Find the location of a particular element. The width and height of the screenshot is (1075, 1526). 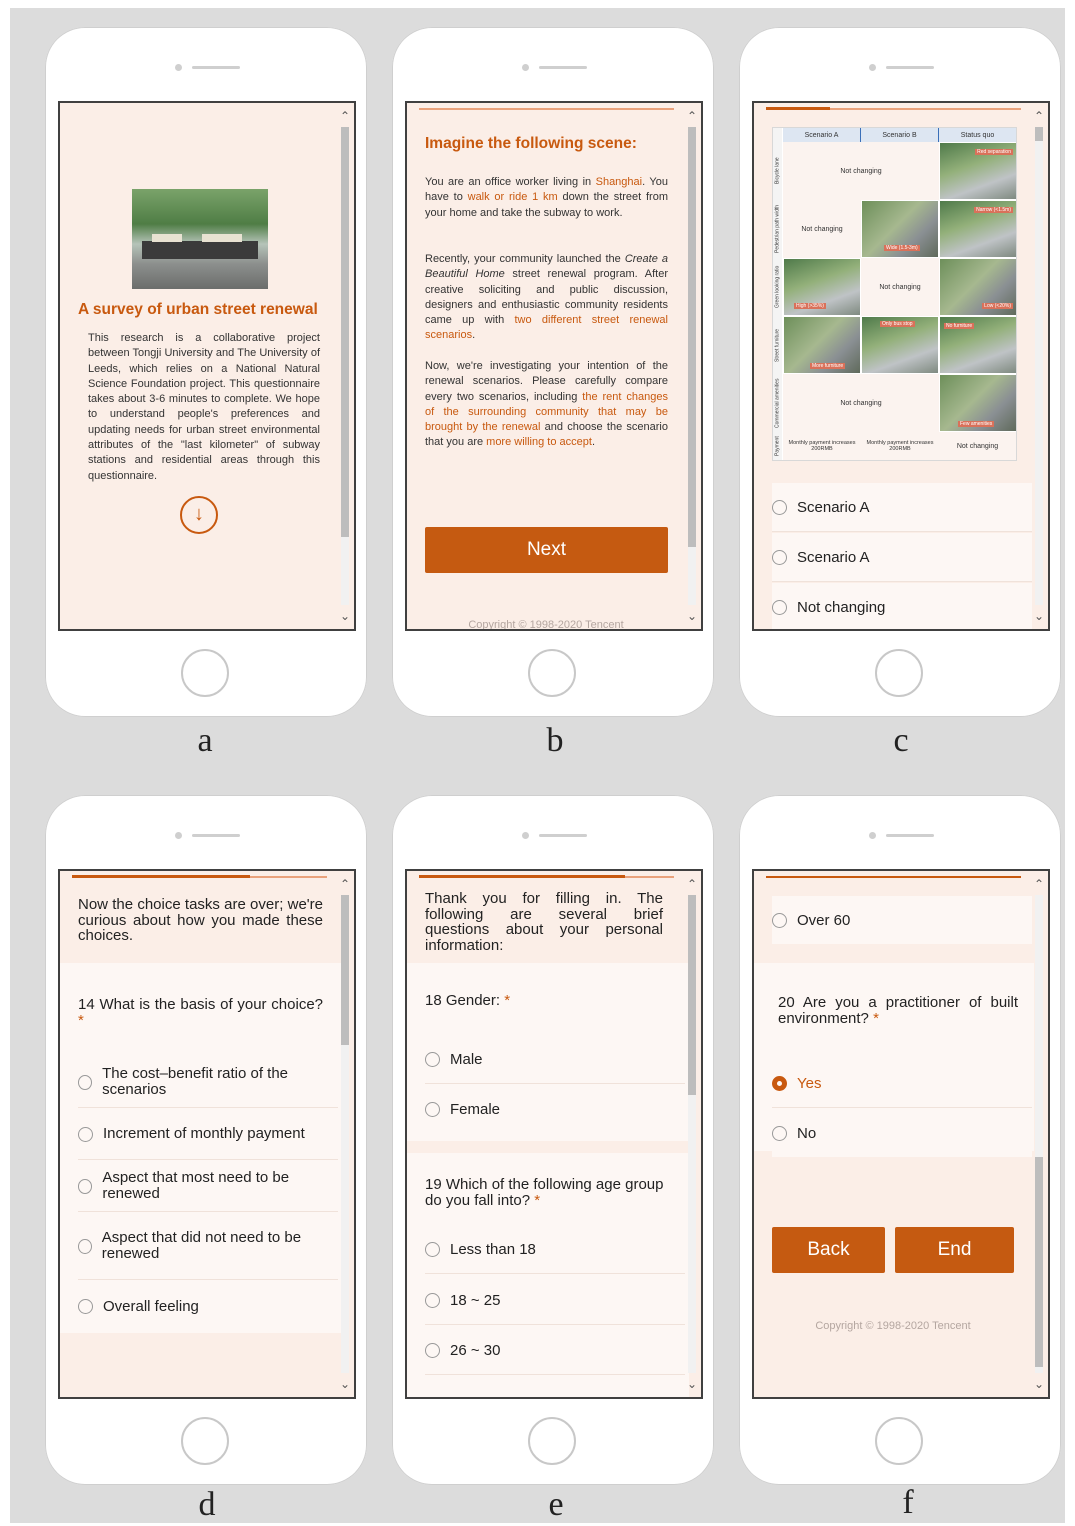

column-header-b: Scenario B is located at coordinates (900, 135).